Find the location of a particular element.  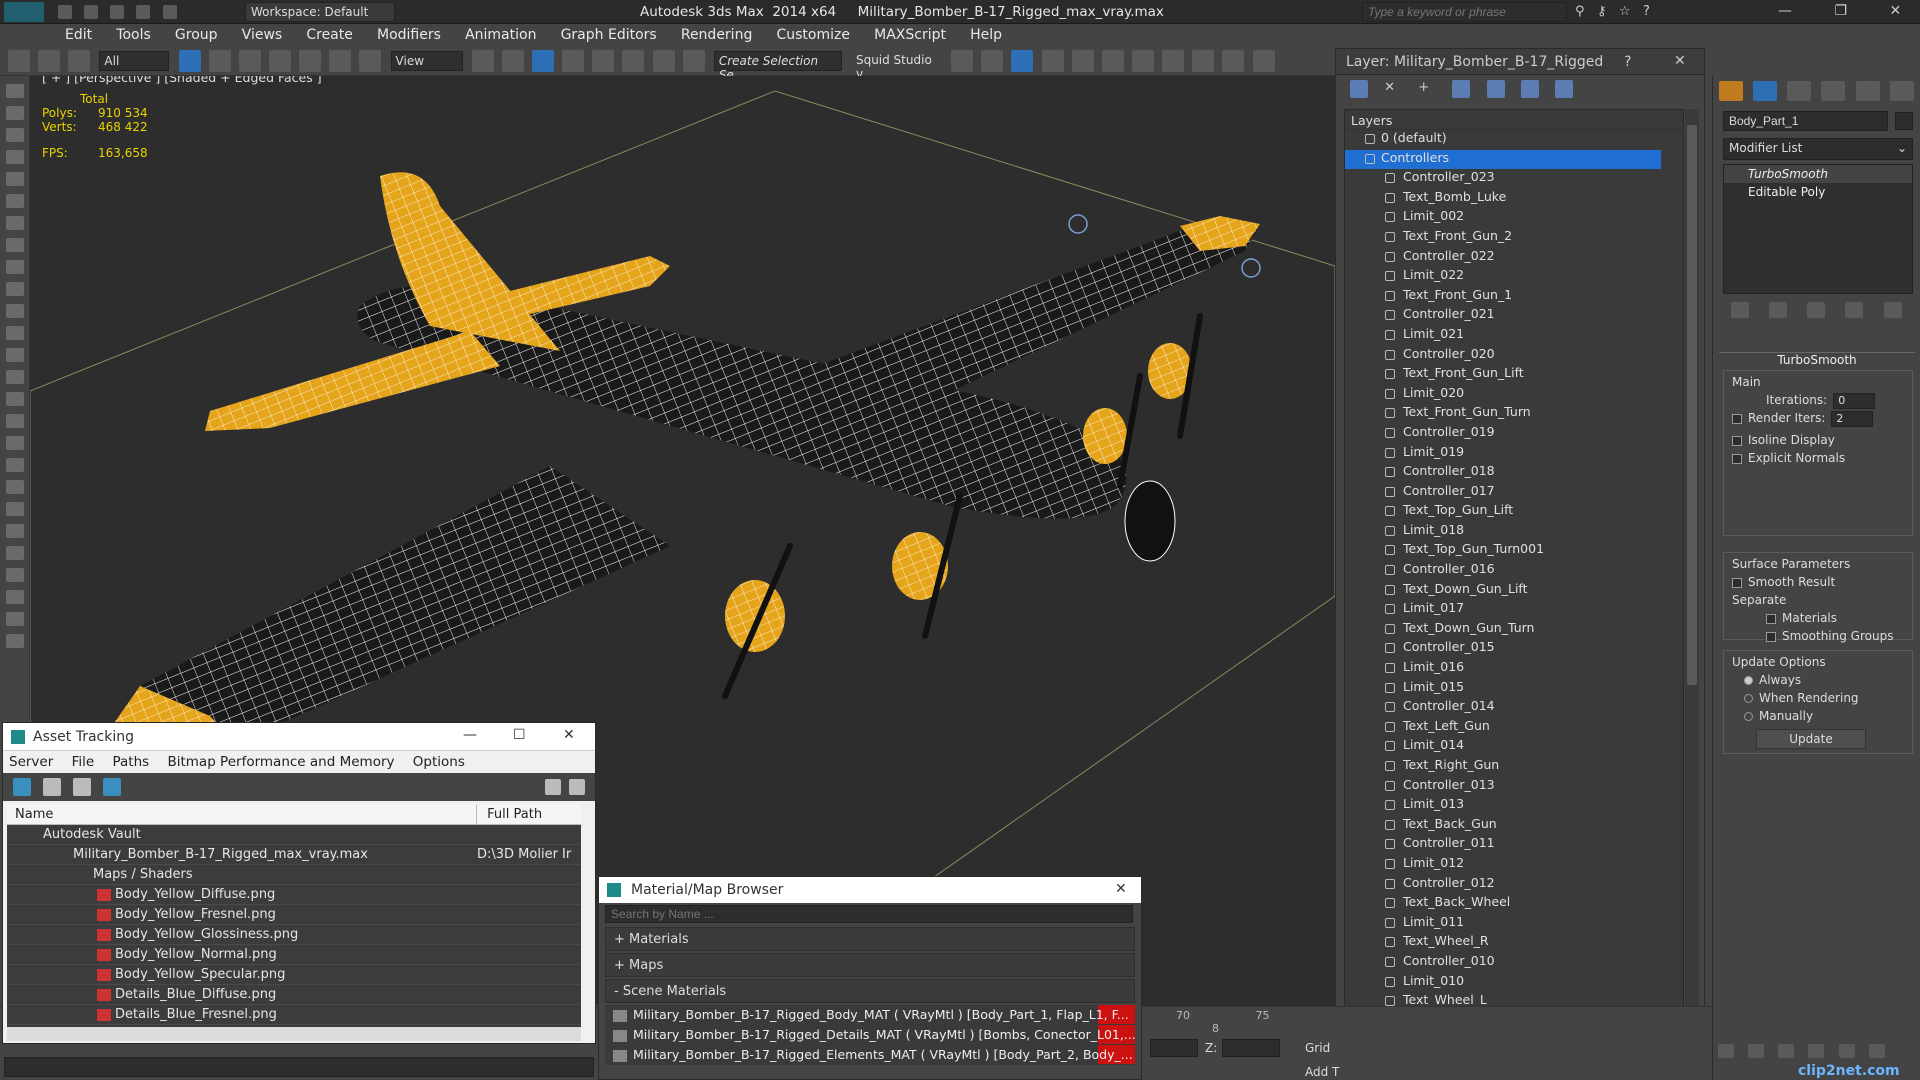

asset-row-map: Details_Blue_Diffuse.png is located at coordinates (294, 995).